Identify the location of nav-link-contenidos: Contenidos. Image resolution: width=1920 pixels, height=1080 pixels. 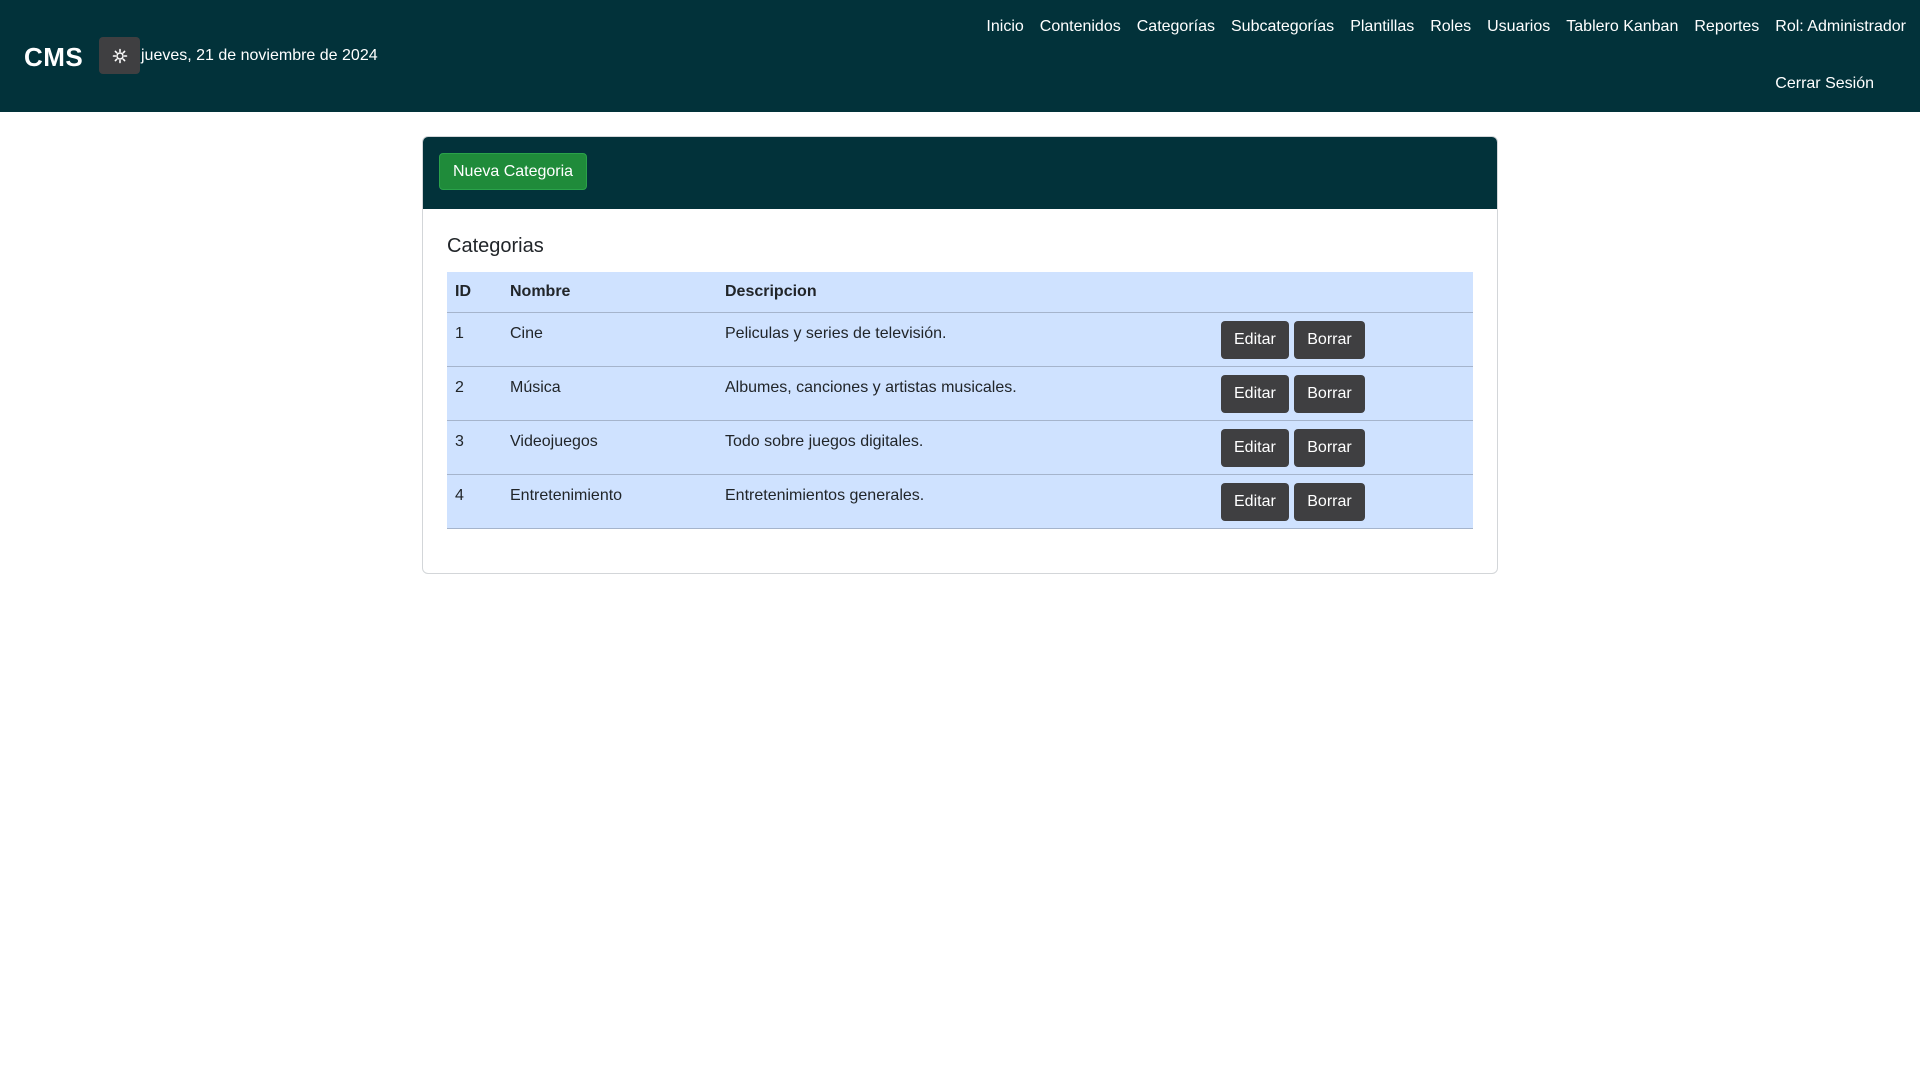
(1080, 27).